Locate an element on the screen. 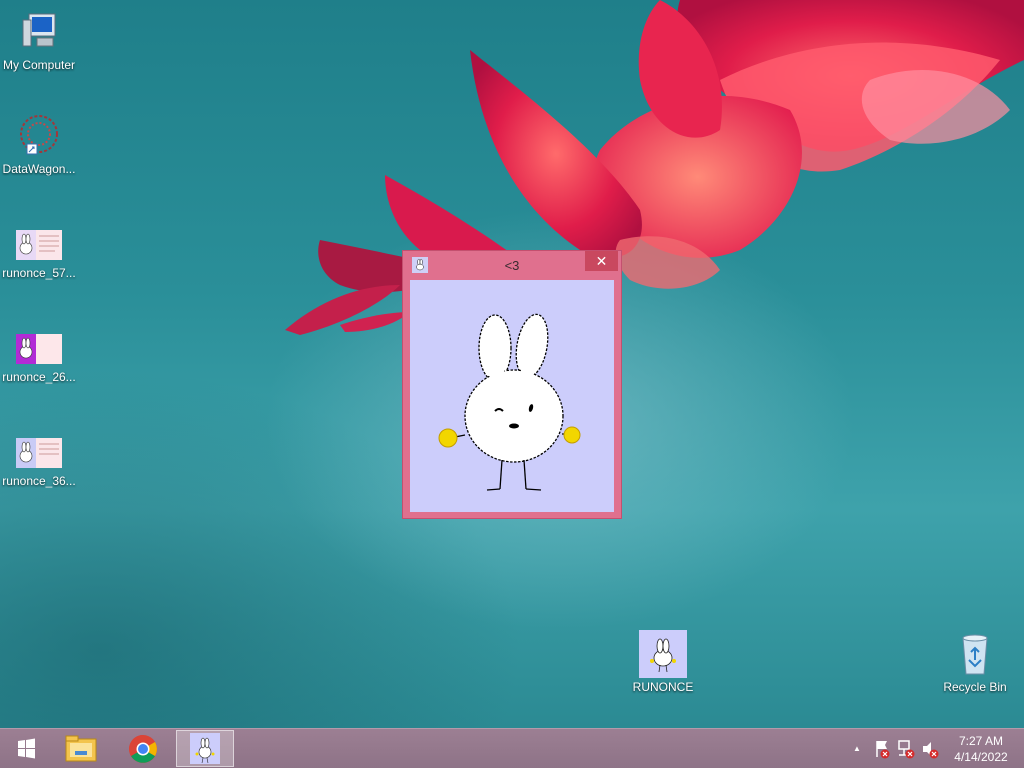  file-explorer-button is located at coordinates (81, 748).